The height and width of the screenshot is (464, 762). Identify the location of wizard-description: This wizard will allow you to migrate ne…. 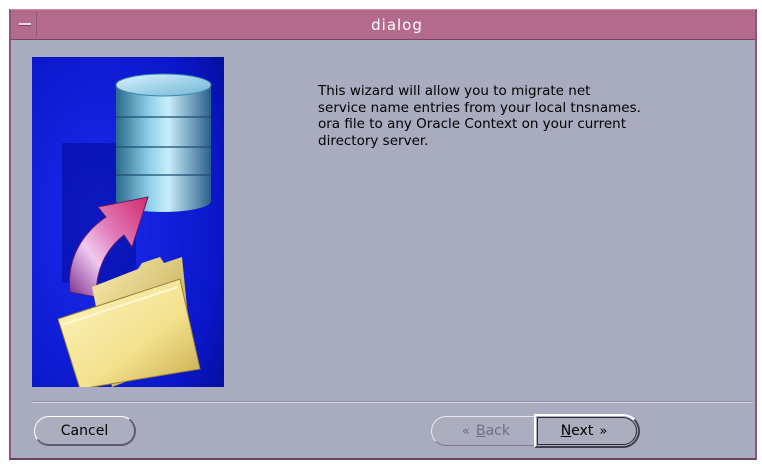
(518, 116).